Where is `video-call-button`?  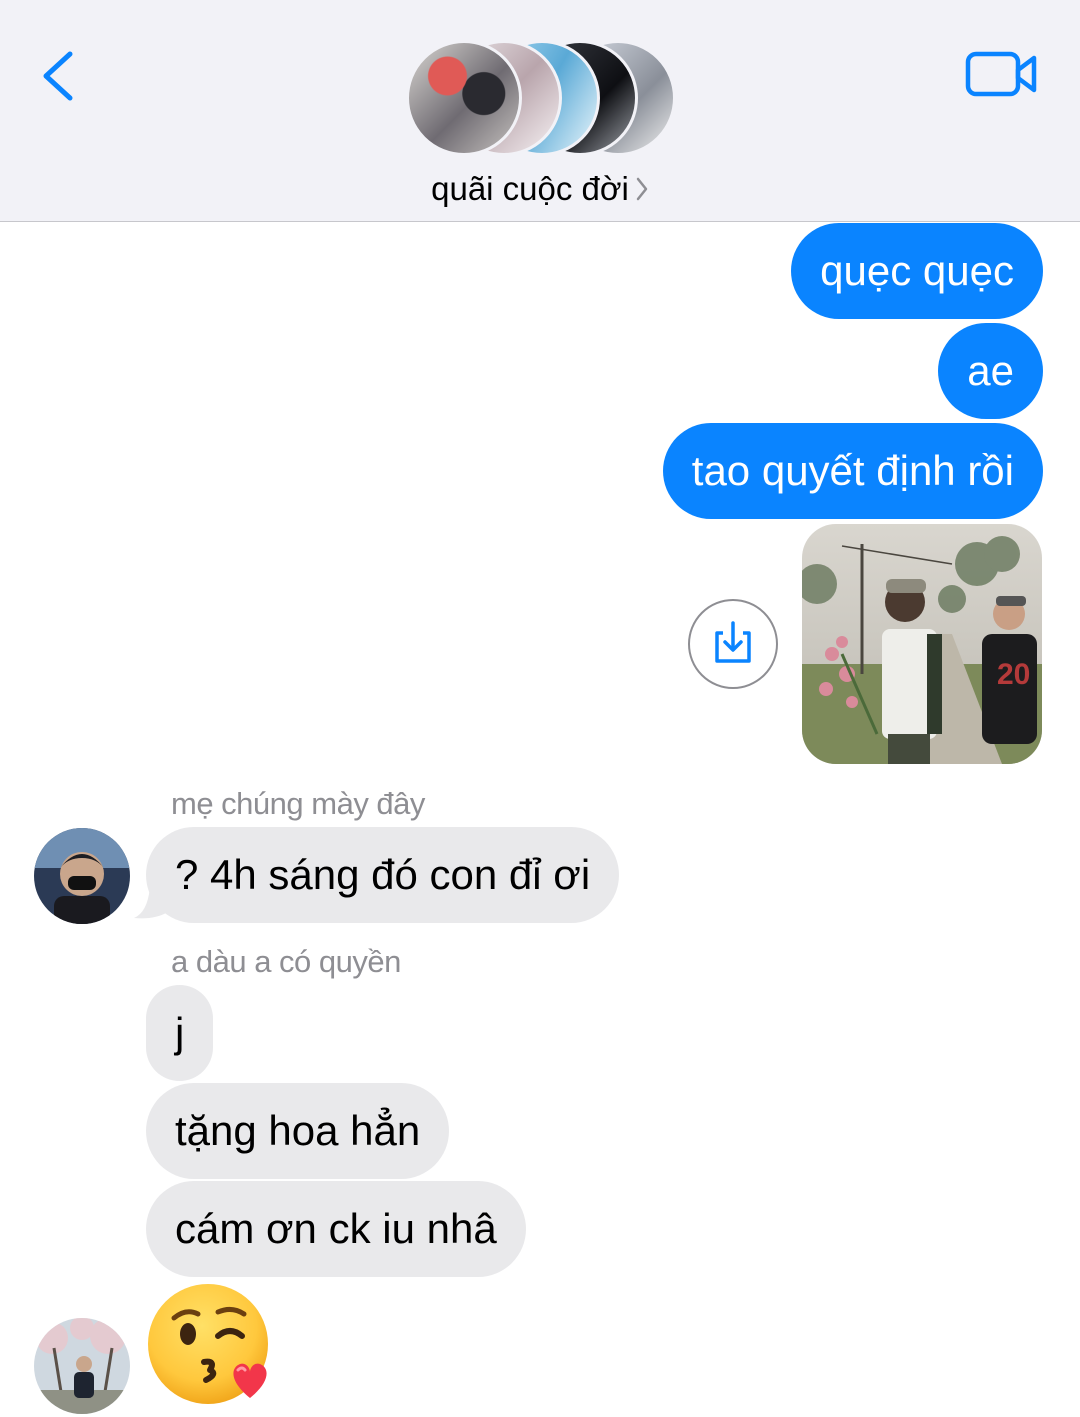
video-call-button is located at coordinates (1002, 75).